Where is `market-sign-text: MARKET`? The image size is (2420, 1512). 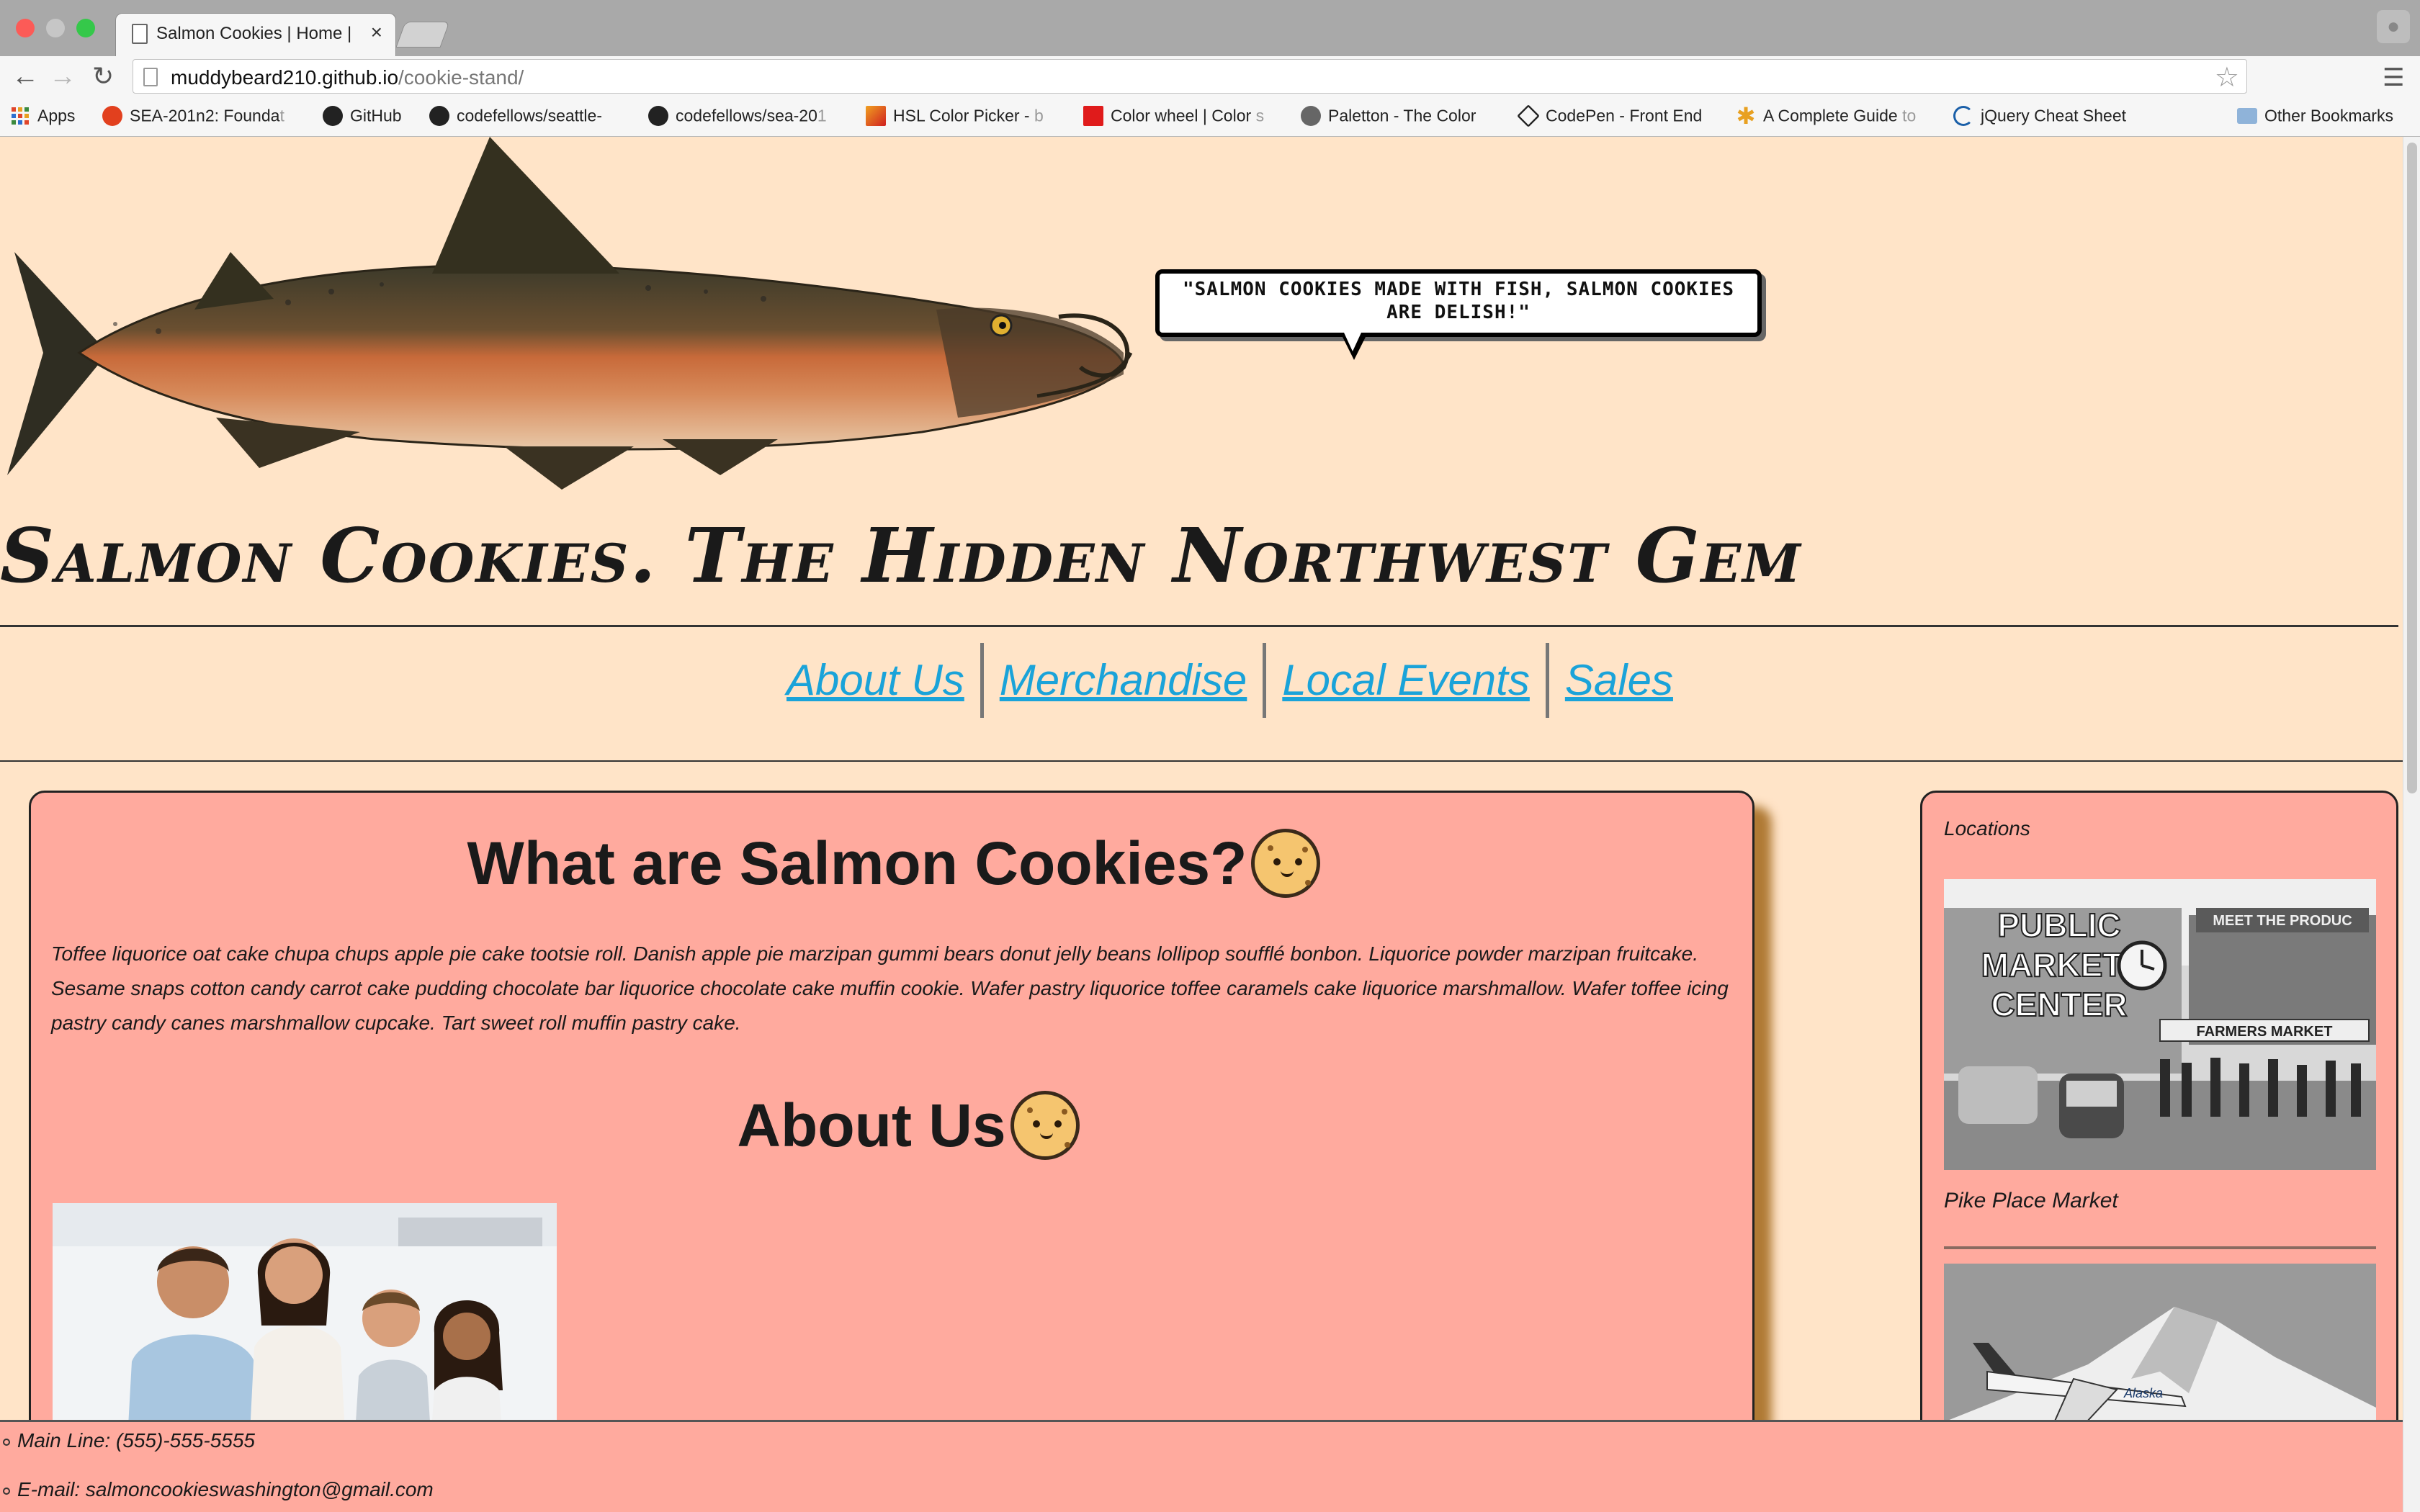 market-sign-text: MARKET is located at coordinates (2052, 965).